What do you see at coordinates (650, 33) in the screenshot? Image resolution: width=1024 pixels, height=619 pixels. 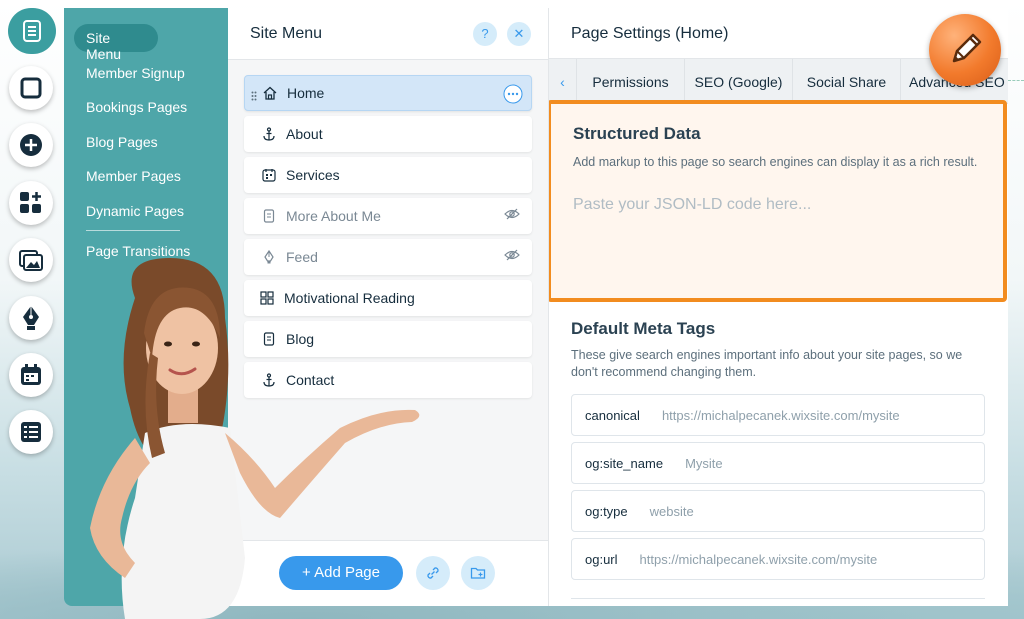 I see `page-settings-title: Page Settings (Home)` at bounding box center [650, 33].